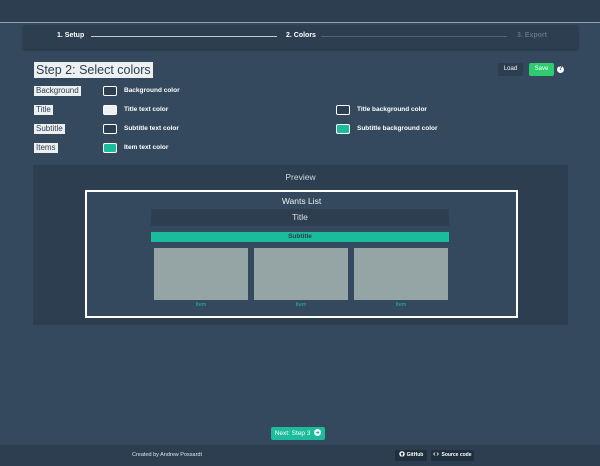  What do you see at coordinates (70, 35) in the screenshot?
I see `step-setup: 1. Setup` at bounding box center [70, 35].